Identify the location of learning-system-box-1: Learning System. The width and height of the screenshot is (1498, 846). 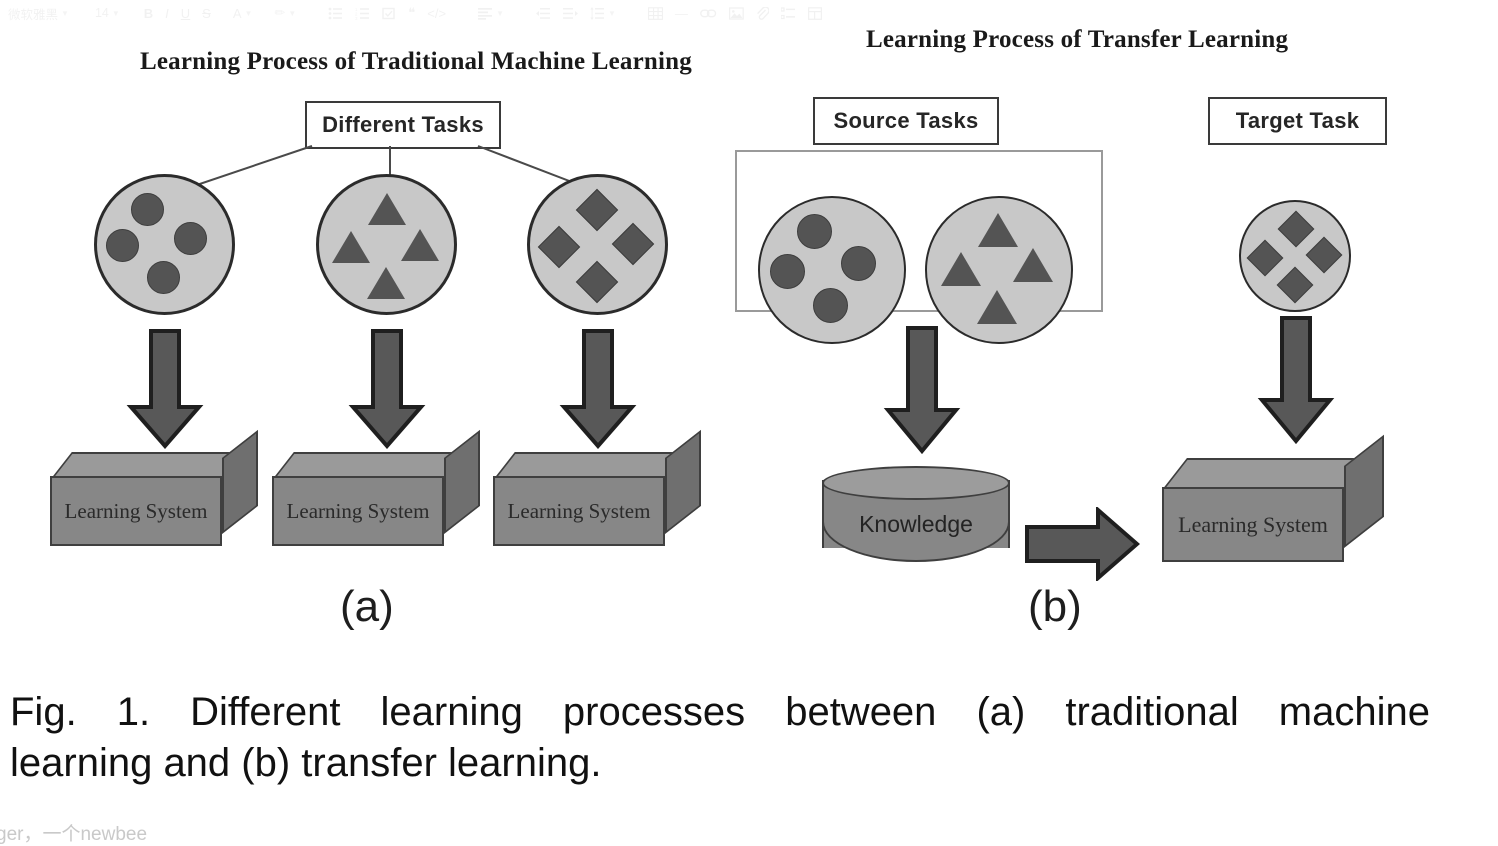
(154, 494).